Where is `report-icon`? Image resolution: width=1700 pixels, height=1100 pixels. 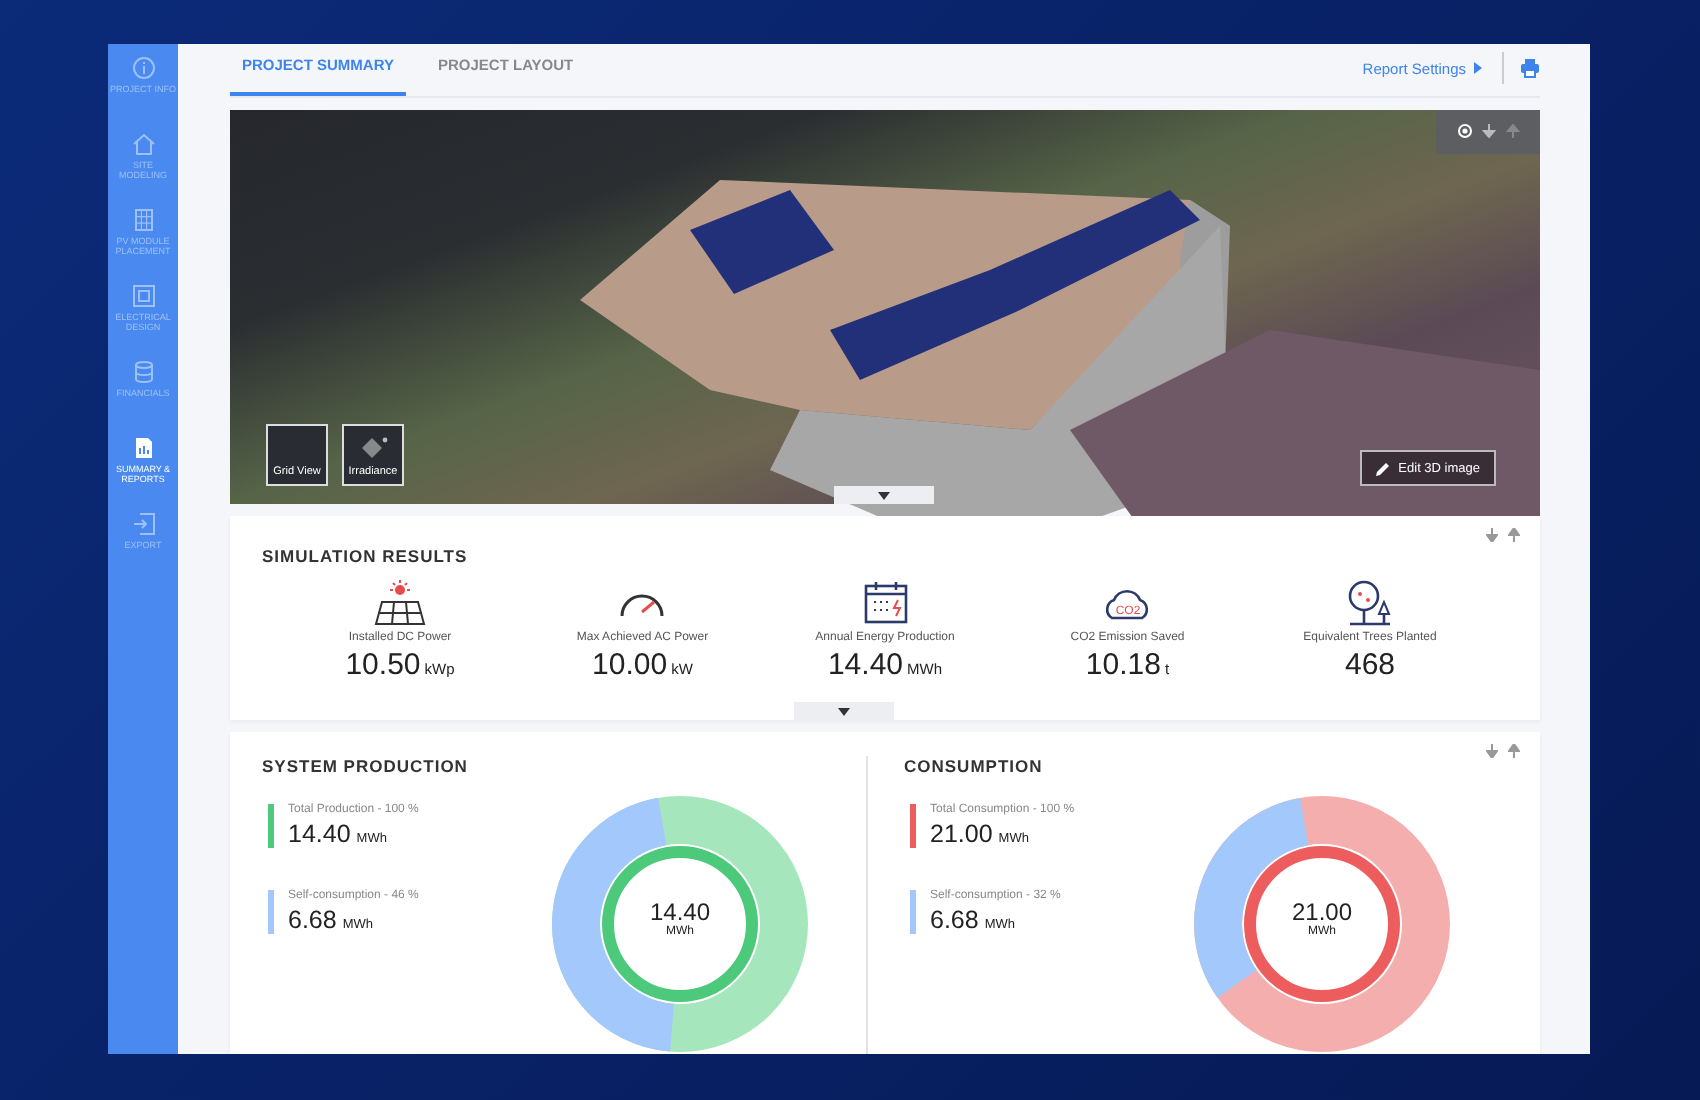
report-icon is located at coordinates (143, 448).